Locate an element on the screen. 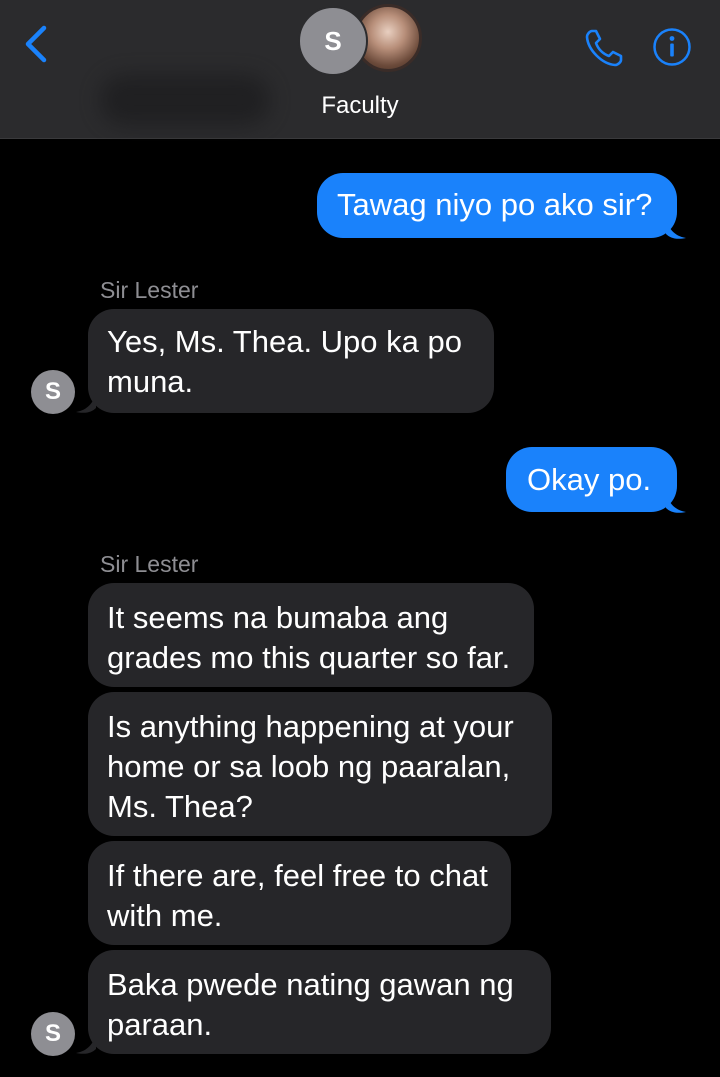 The image size is (720, 1077). incoming-message: Baka pwede nating gawan ng paraan. is located at coordinates (319, 1002).